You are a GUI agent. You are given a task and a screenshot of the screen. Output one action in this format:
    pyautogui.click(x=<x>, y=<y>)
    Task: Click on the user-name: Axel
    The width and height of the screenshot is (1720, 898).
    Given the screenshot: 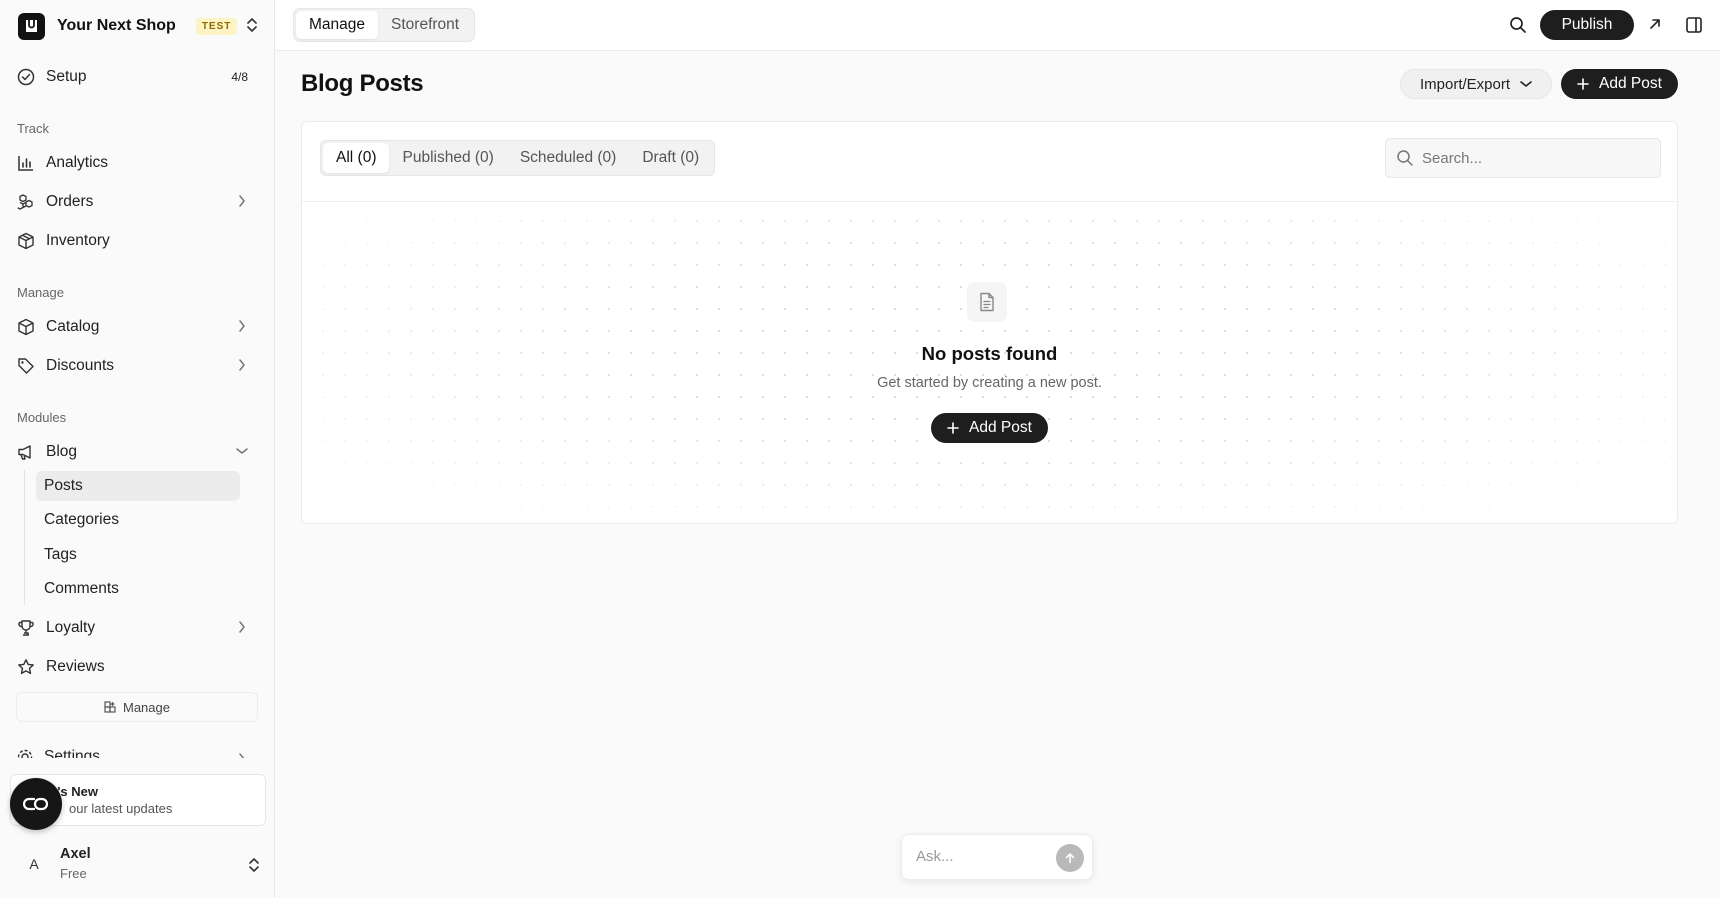 What is the action you would take?
    pyautogui.click(x=75, y=854)
    